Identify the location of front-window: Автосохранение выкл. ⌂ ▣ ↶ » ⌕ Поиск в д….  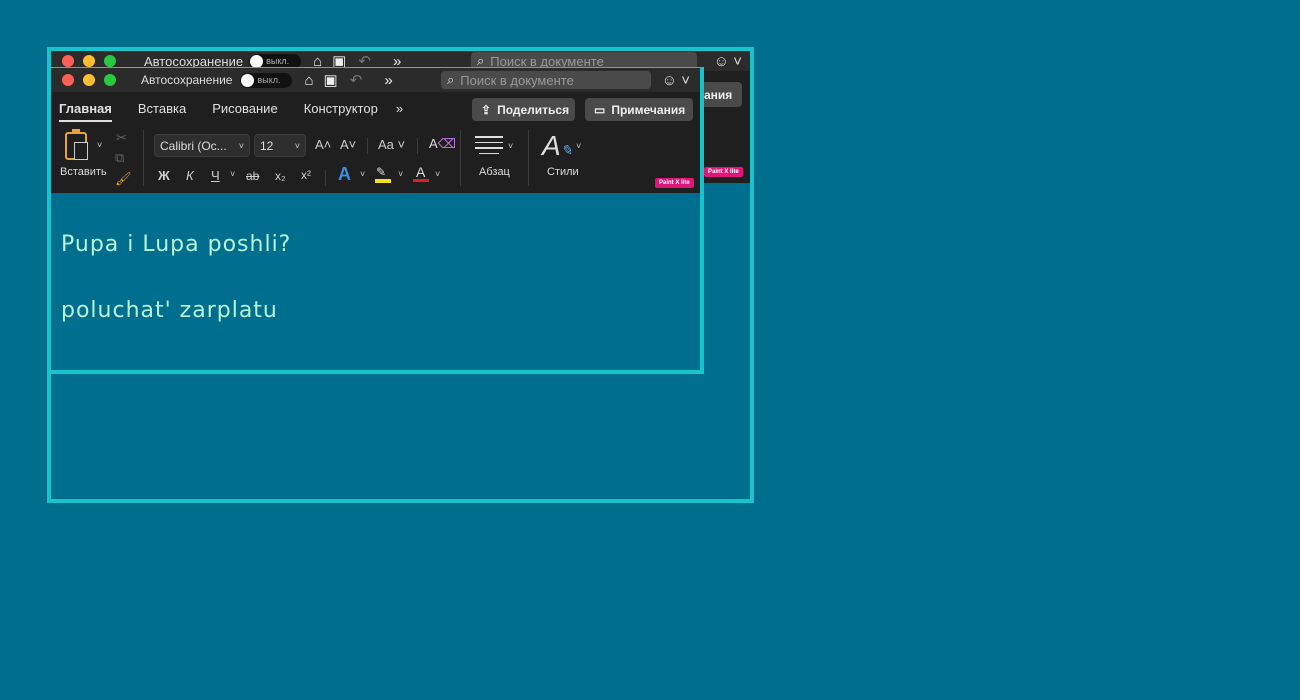
(375, 130).